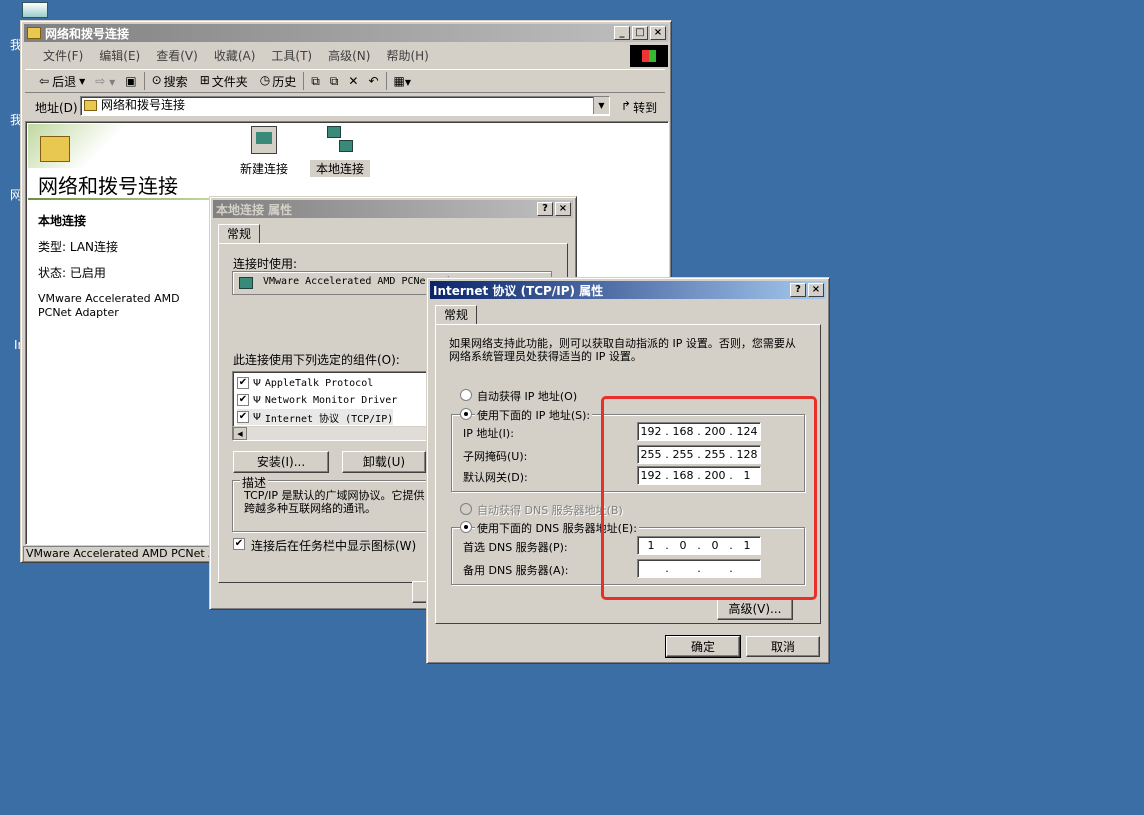  What do you see at coordinates (82, 81) in the screenshot?
I see `chevron-down-icon: ▼` at bounding box center [82, 81].